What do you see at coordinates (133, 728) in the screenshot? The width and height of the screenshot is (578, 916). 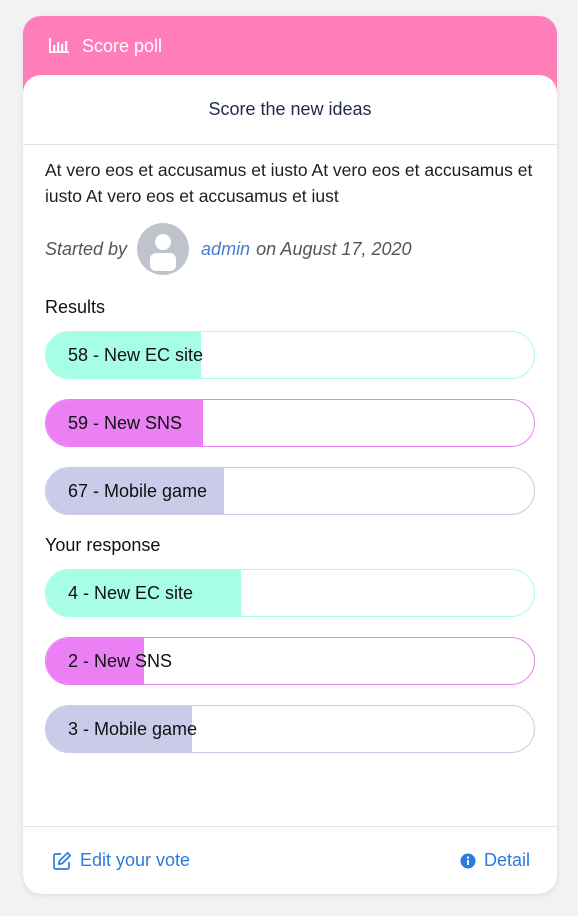 I see `response-bar-label: 3 - Mobile game` at bounding box center [133, 728].